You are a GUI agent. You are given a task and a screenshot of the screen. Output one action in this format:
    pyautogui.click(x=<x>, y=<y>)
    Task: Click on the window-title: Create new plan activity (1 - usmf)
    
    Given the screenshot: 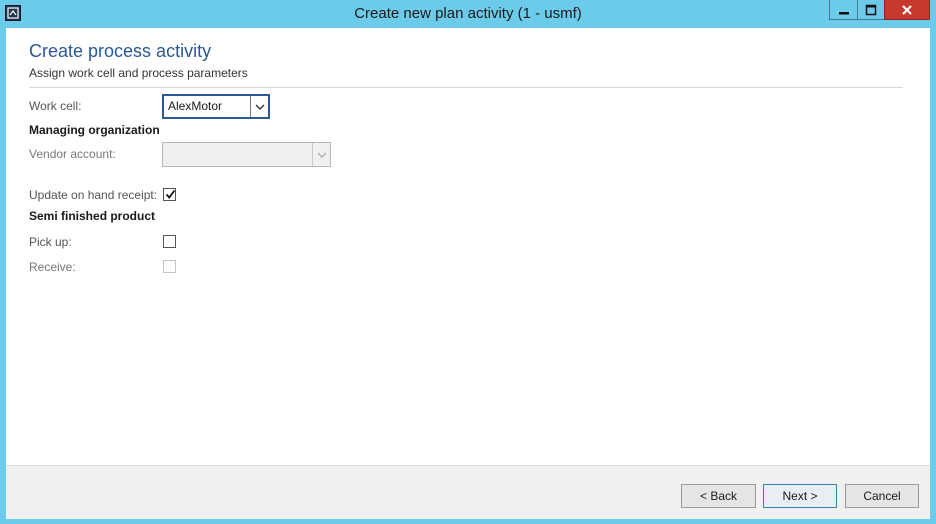 What is the action you would take?
    pyautogui.click(x=468, y=13)
    